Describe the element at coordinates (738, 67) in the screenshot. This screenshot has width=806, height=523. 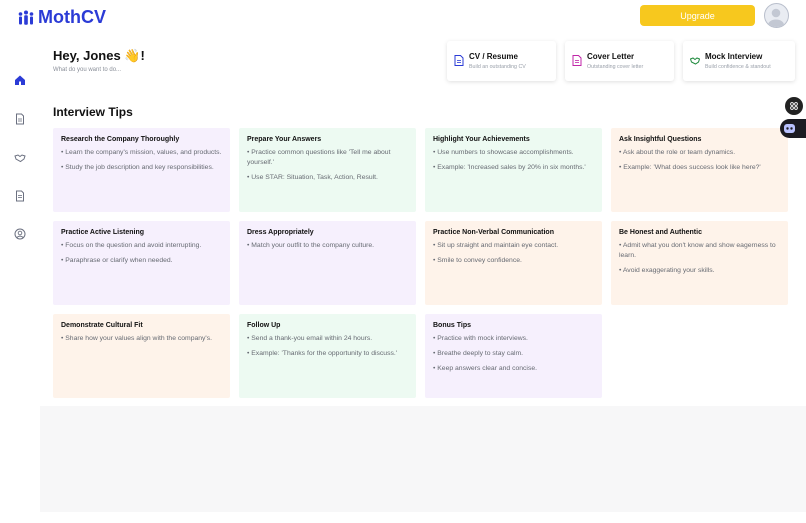
I see `card-subtitle: Build confidence & standout` at that location.